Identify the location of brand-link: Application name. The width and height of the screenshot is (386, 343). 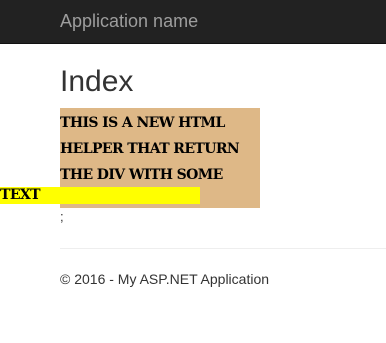
(129, 21).